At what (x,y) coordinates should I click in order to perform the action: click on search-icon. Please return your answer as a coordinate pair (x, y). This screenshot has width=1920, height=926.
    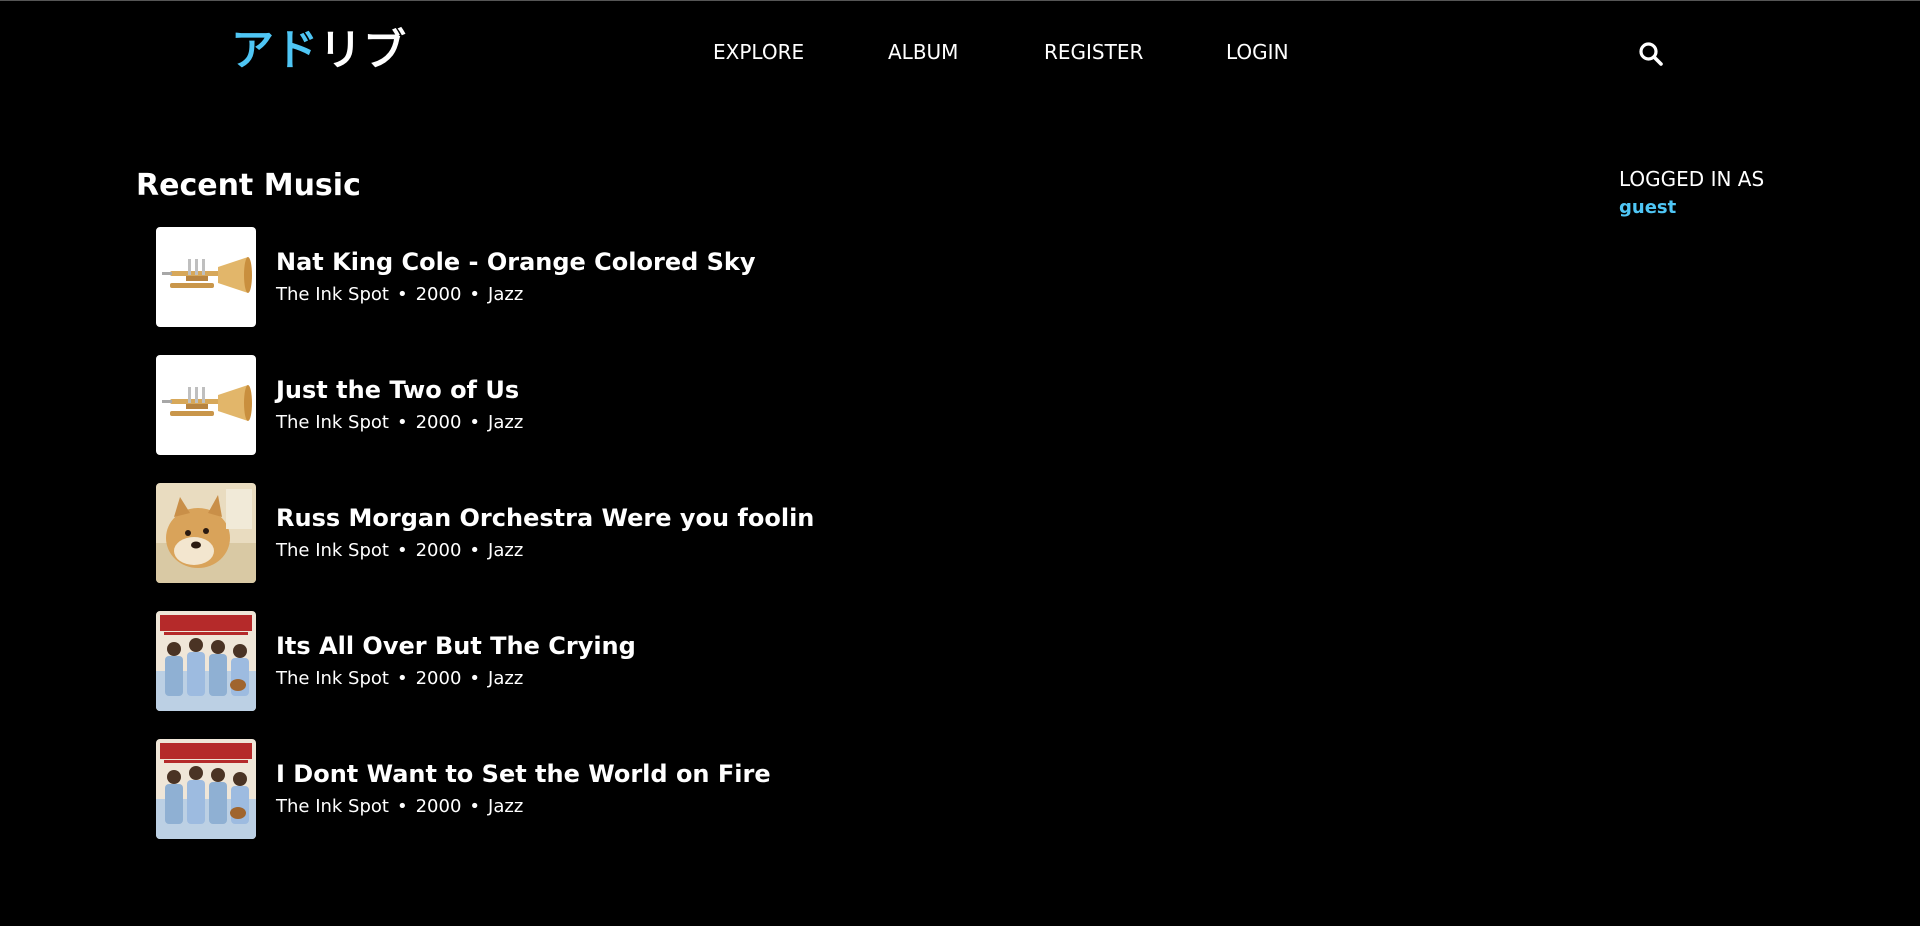
    Looking at the image, I should click on (1651, 54).